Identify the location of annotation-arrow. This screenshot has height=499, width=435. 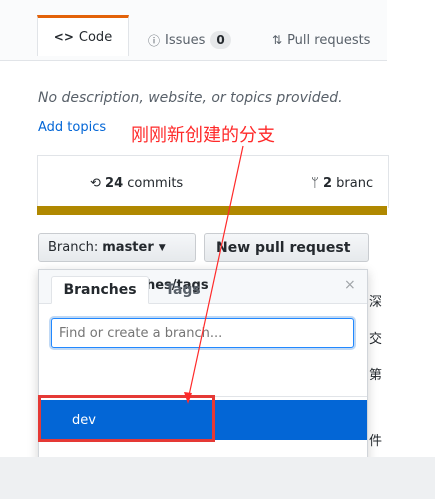
(214, 274).